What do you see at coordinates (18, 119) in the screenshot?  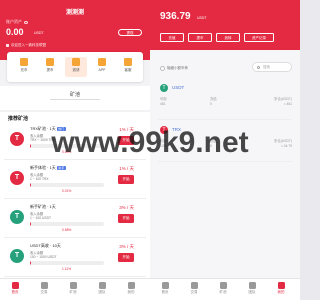 I see `list-title: 推荐矿池` at bounding box center [18, 119].